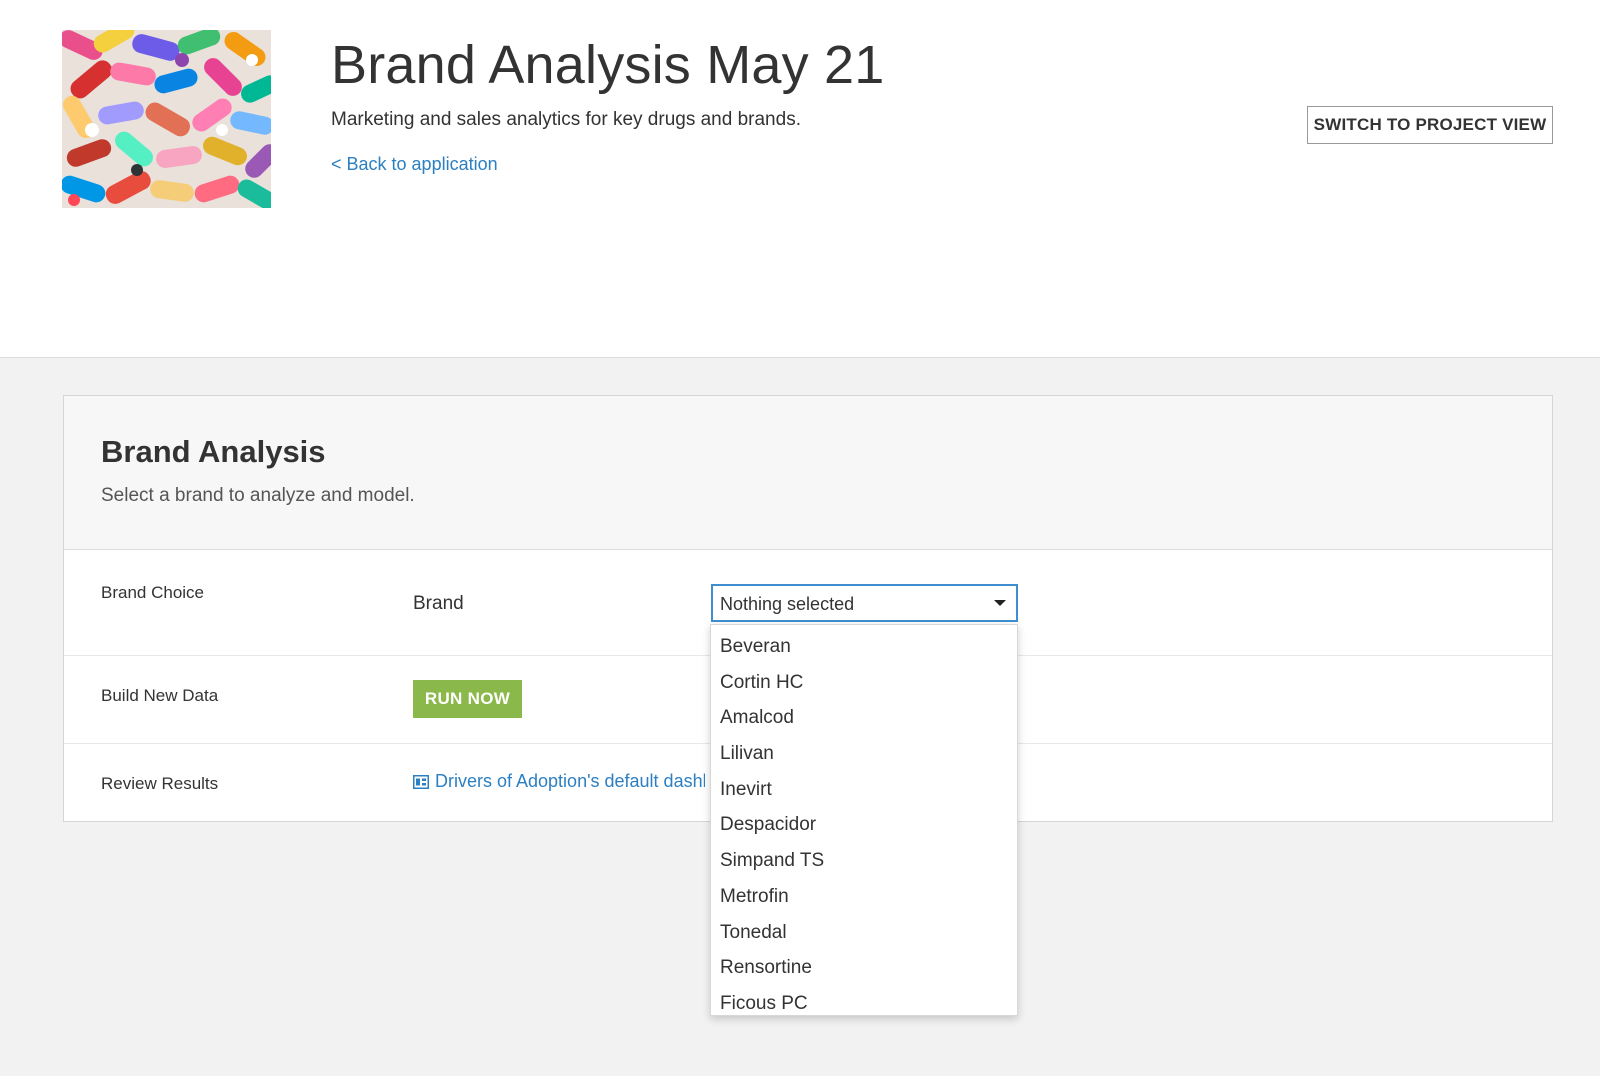 Image resolution: width=1600 pixels, height=1076 pixels. What do you see at coordinates (421, 781) in the screenshot?
I see `dashboard-icon` at bounding box center [421, 781].